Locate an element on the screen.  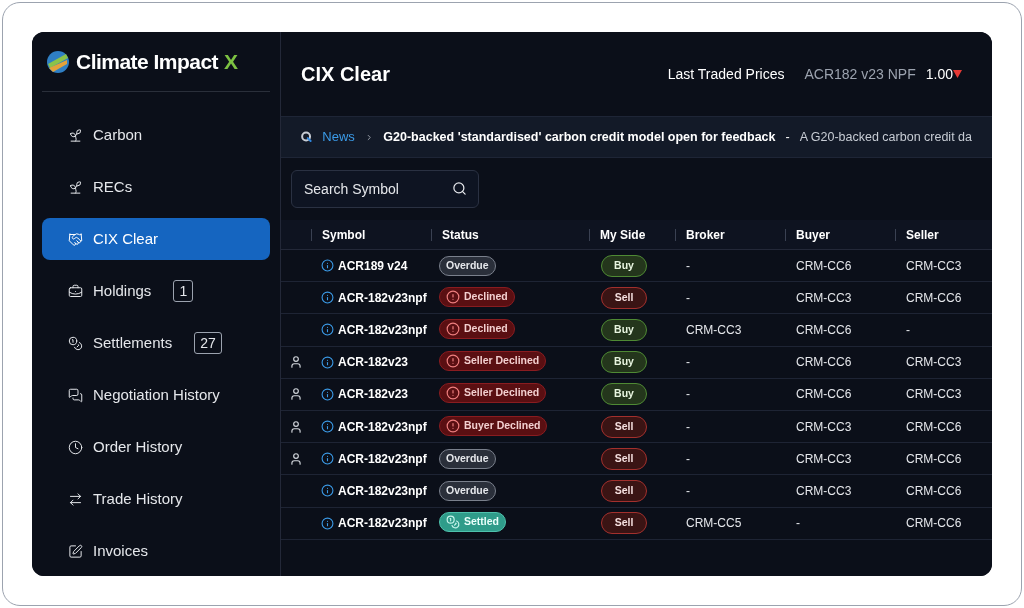
price-value: 1.00 is located at coordinates (939, 74).